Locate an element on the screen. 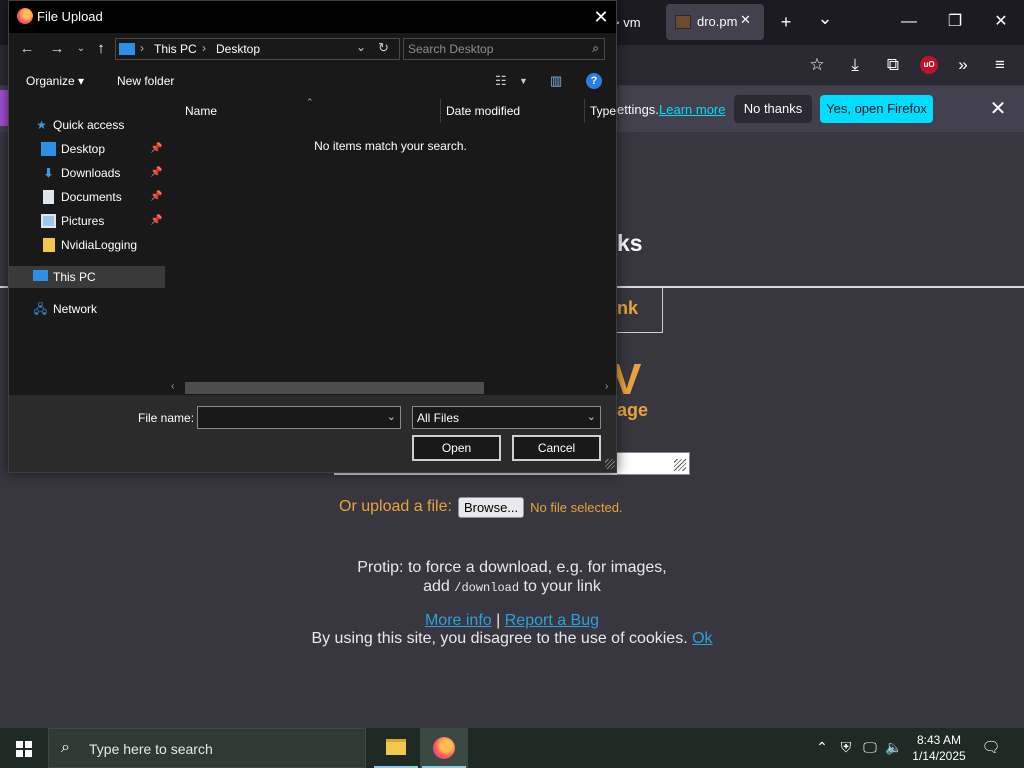 The height and width of the screenshot is (768, 1024). protip-code: /download is located at coordinates (487, 588).